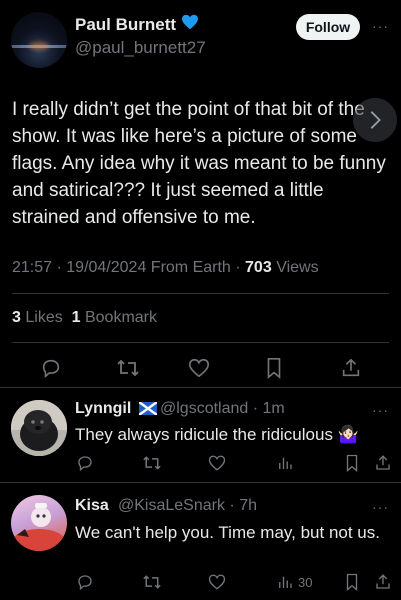 This screenshot has width=401, height=600. Describe the element at coordinates (103, 408) in the screenshot. I see `reply-display-name: Lynngil` at that location.